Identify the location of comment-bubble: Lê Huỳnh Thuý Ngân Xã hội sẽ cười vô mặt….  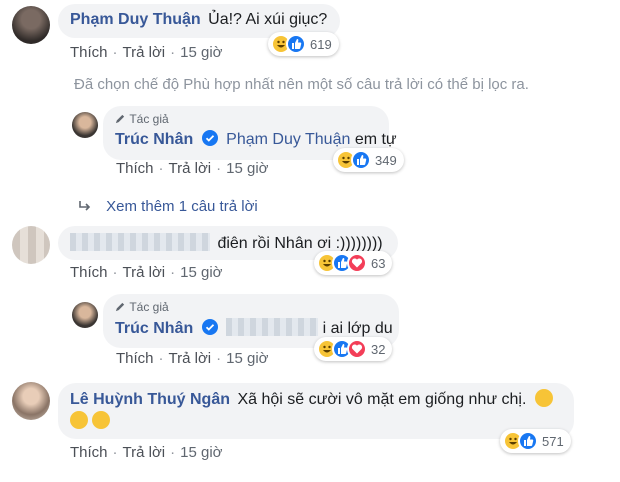
(316, 411).